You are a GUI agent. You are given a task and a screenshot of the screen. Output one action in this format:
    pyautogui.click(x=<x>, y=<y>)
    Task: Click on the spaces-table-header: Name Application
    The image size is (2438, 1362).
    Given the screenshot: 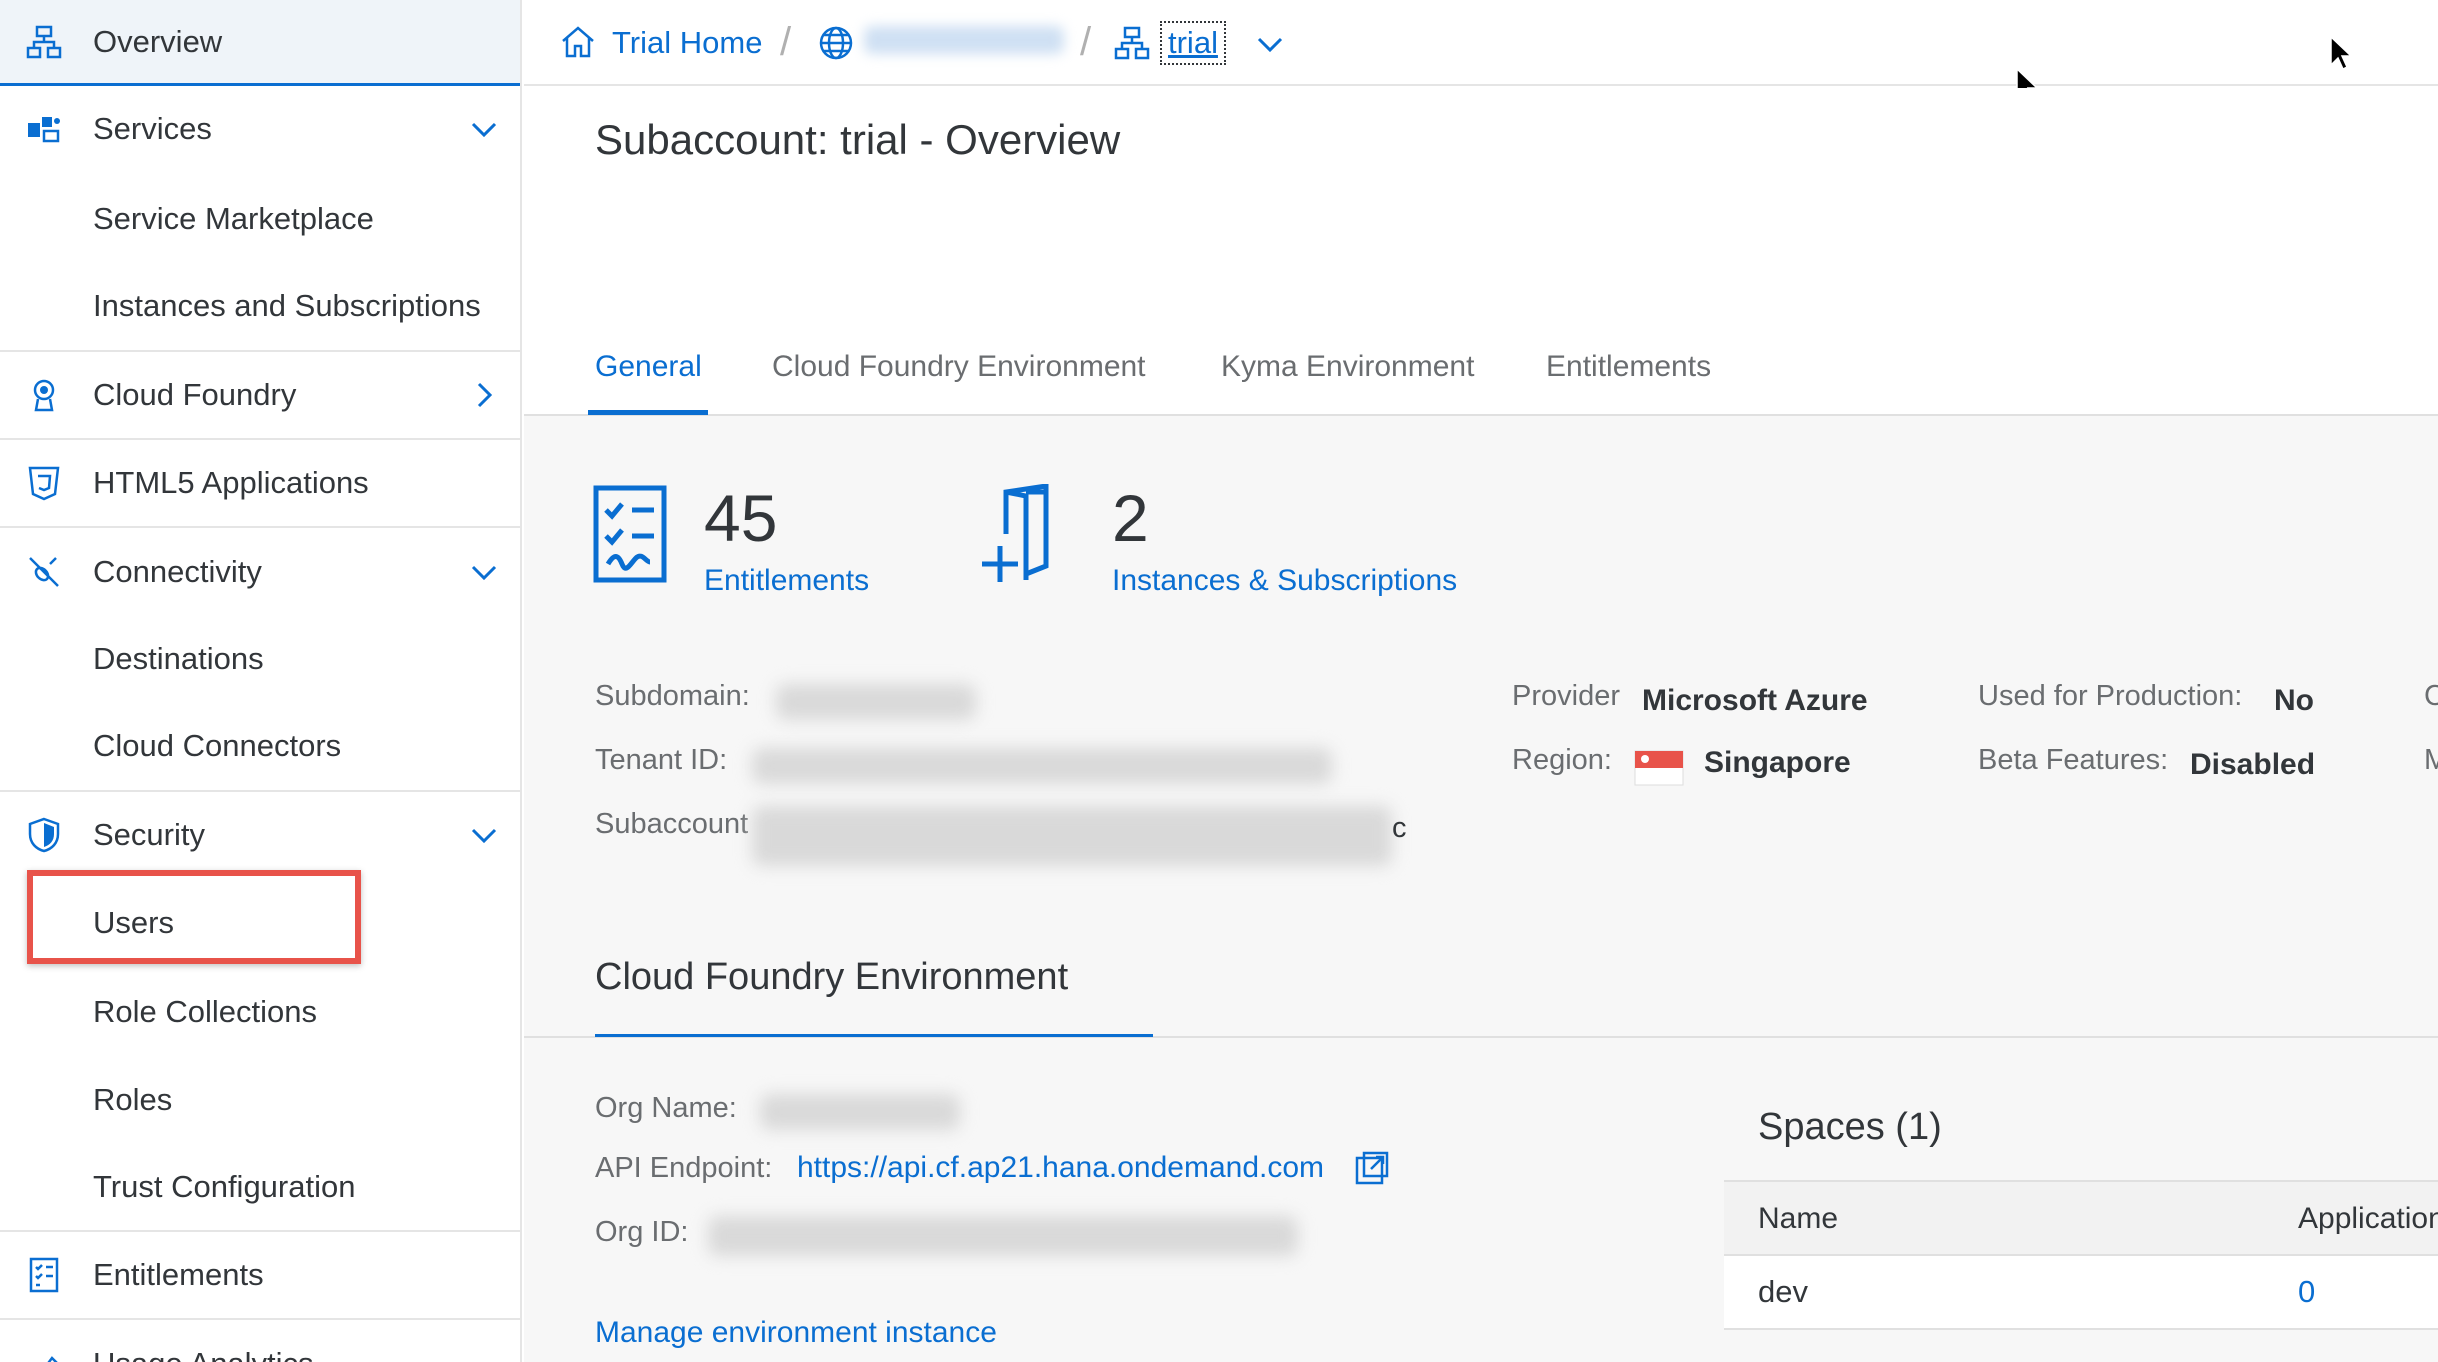 What is the action you would take?
    pyautogui.click(x=2081, y=1218)
    